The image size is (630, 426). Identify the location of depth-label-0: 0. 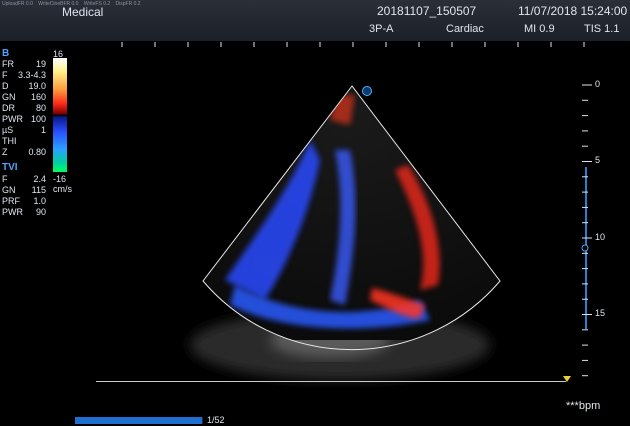
(598, 84).